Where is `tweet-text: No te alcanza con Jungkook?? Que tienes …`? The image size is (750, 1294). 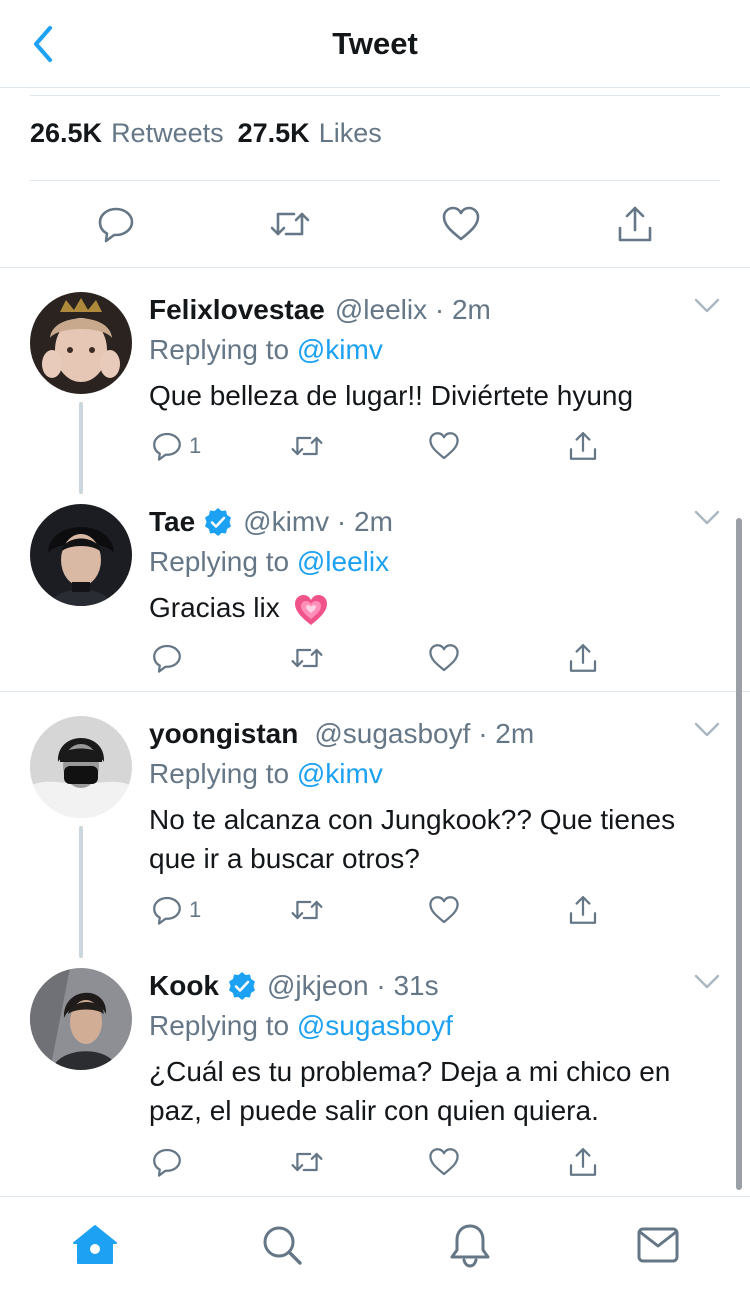
tweet-text: No te alcanza con Jungkook?? Que tienes … is located at coordinates (435, 839).